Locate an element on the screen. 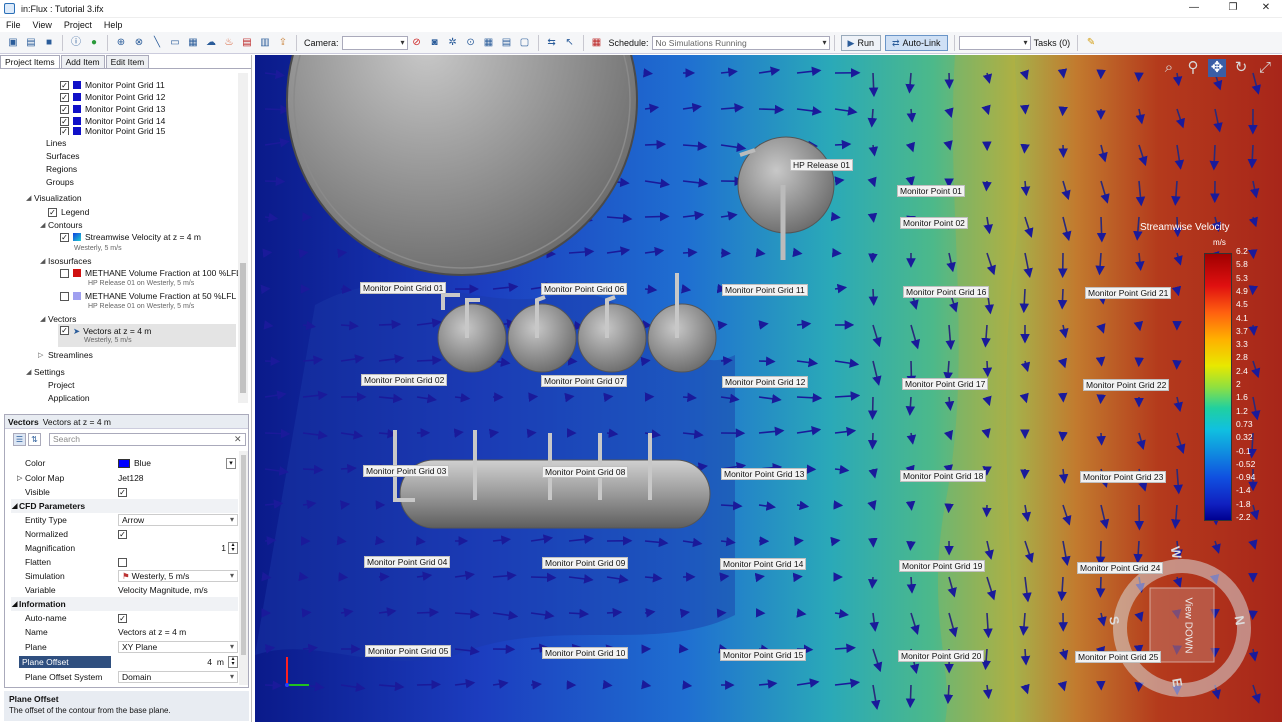 Image resolution: width=1282 pixels, height=722 pixels. menu-view: View is located at coordinates (42, 25).